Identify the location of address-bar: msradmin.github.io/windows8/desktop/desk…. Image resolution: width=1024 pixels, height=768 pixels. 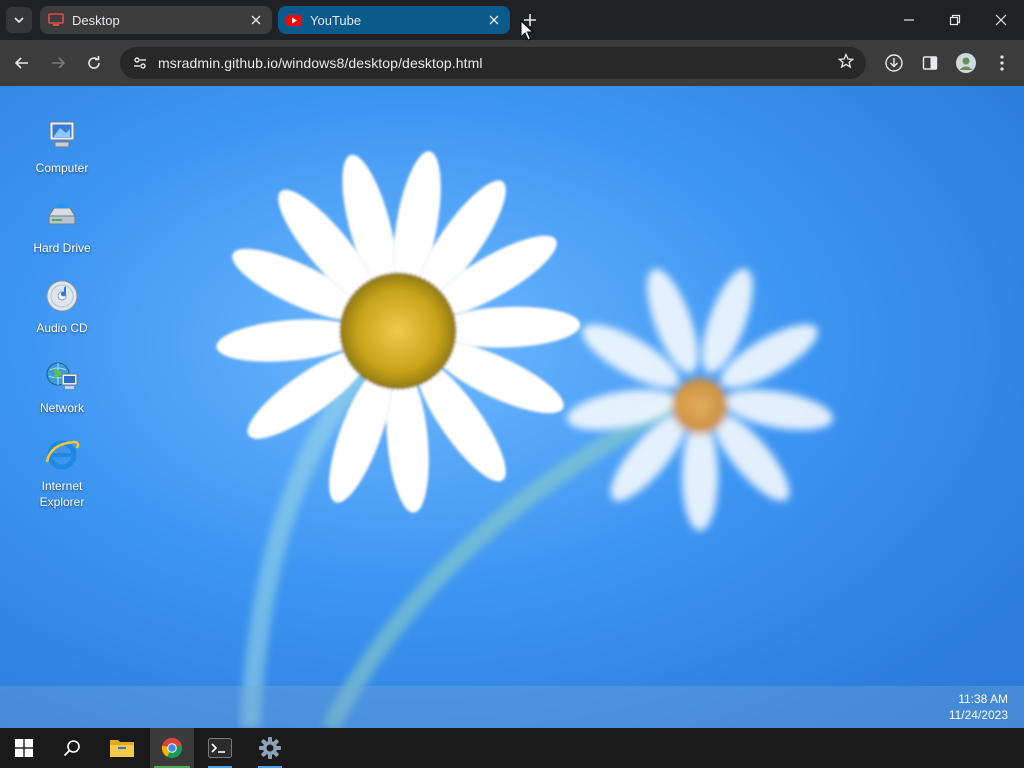
(493, 63).